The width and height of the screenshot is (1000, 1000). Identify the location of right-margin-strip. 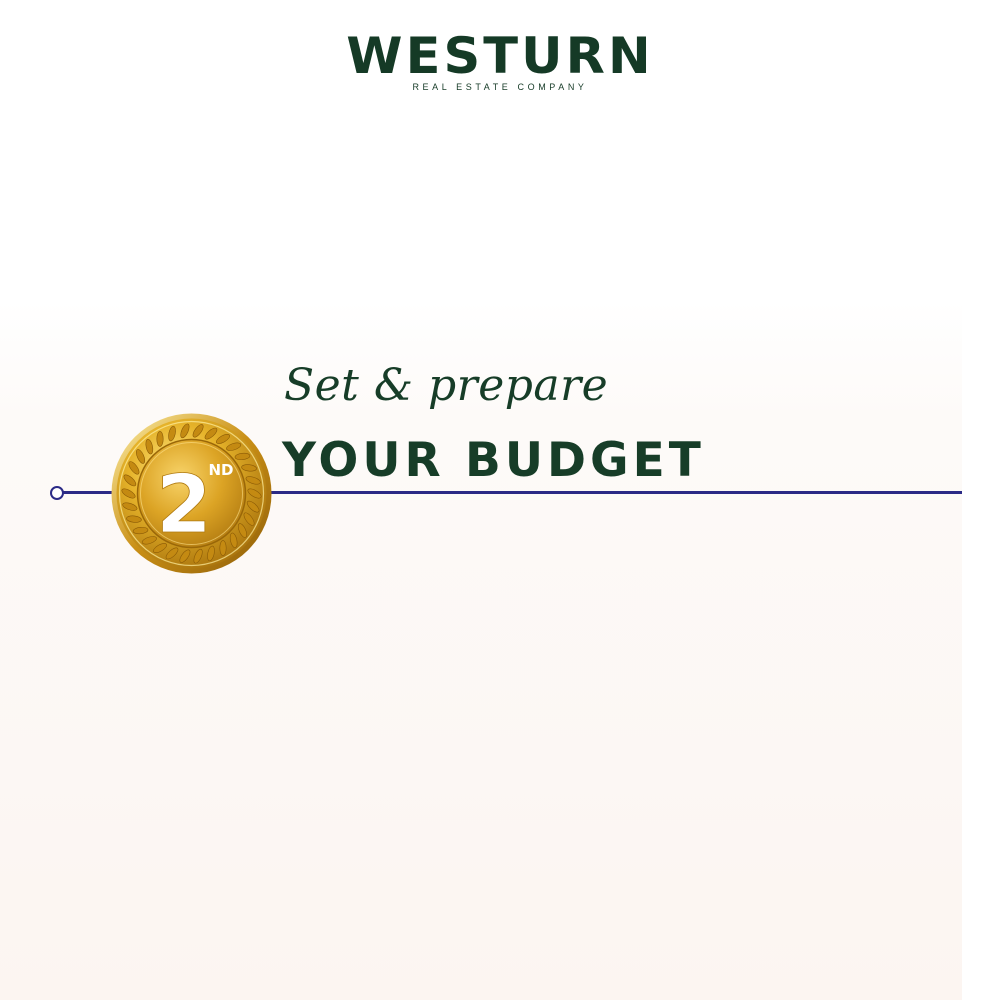
(981, 500).